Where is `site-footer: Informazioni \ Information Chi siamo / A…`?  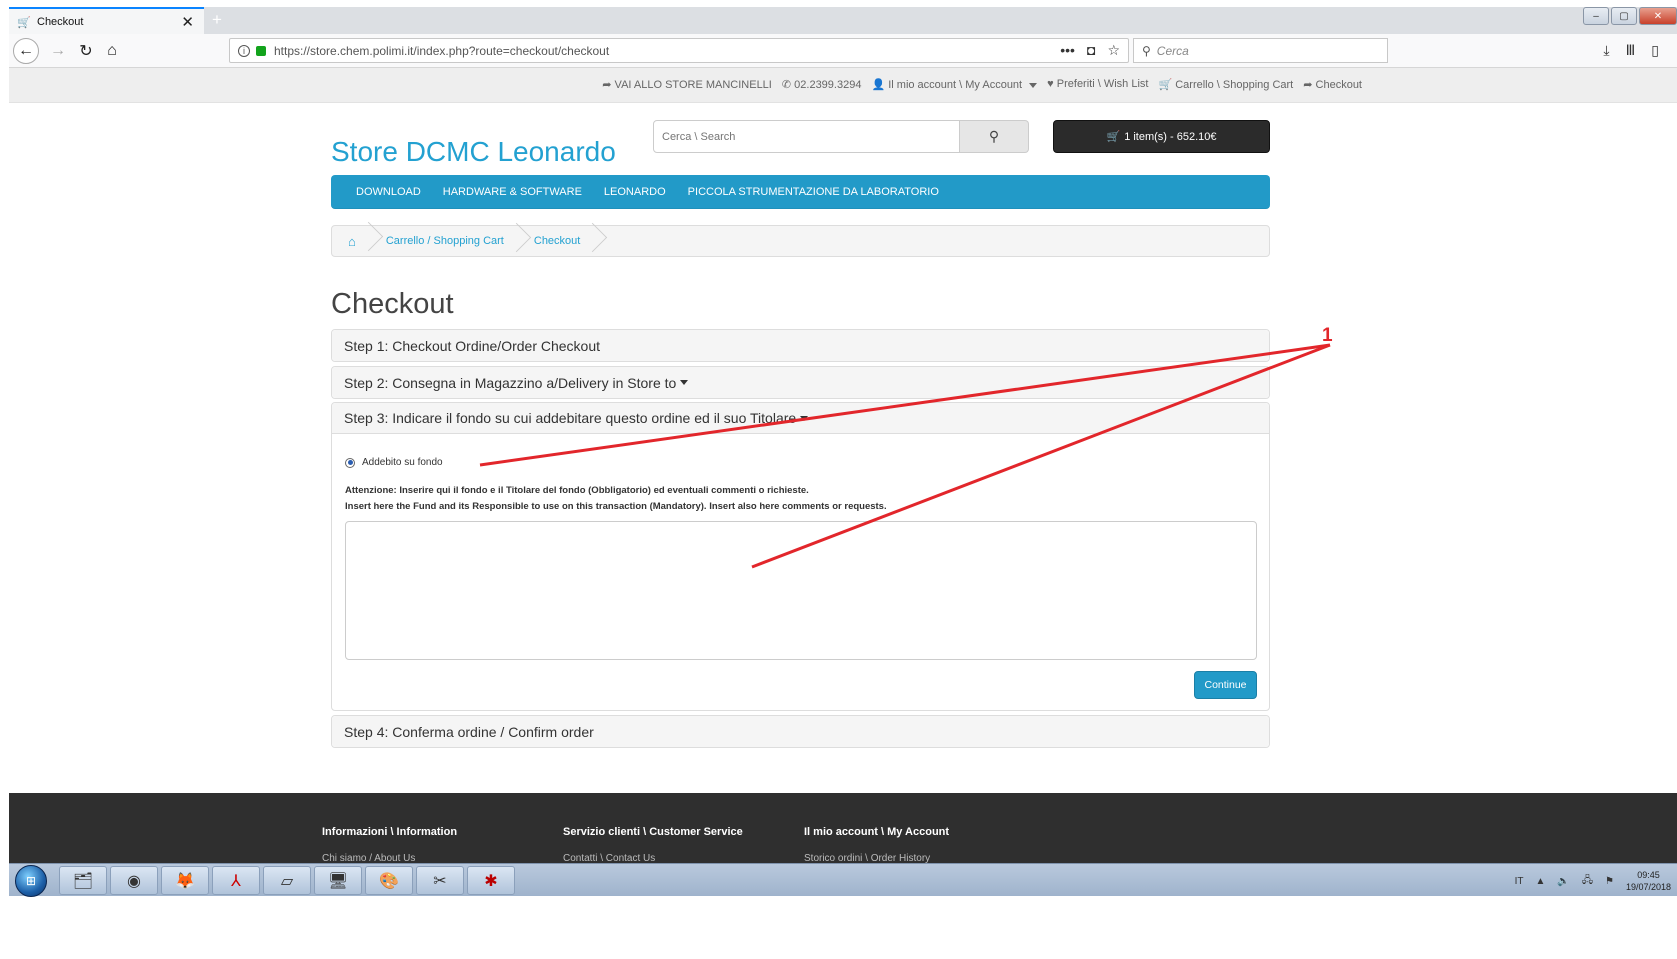 site-footer: Informazioni \ Information Chi siamo / A… is located at coordinates (843, 830).